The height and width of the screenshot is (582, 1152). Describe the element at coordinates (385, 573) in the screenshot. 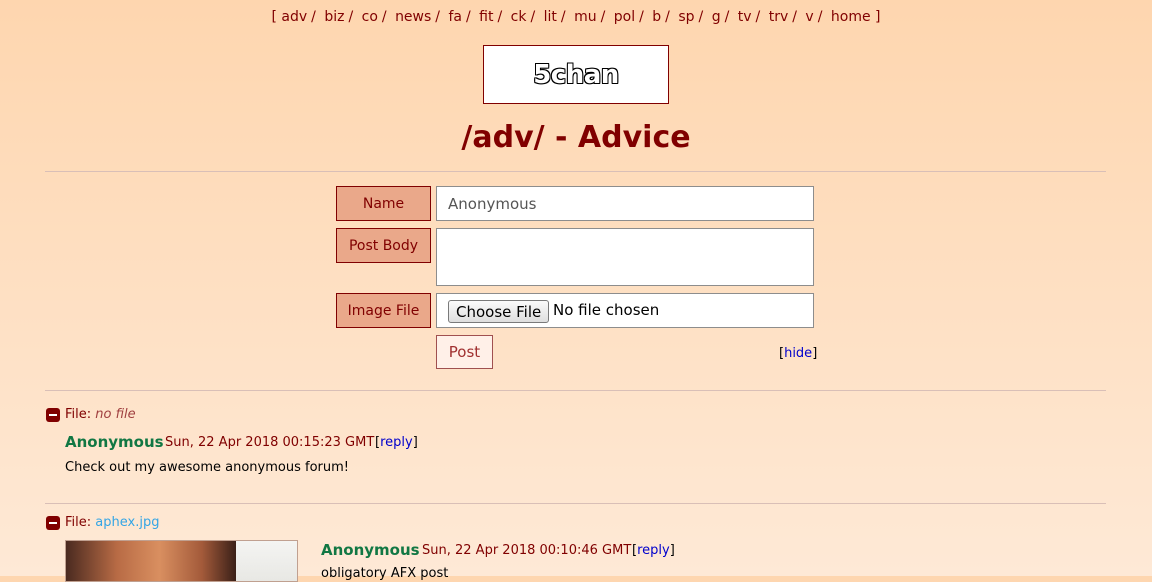

I see `post-body-text: obligatory AFX post` at that location.